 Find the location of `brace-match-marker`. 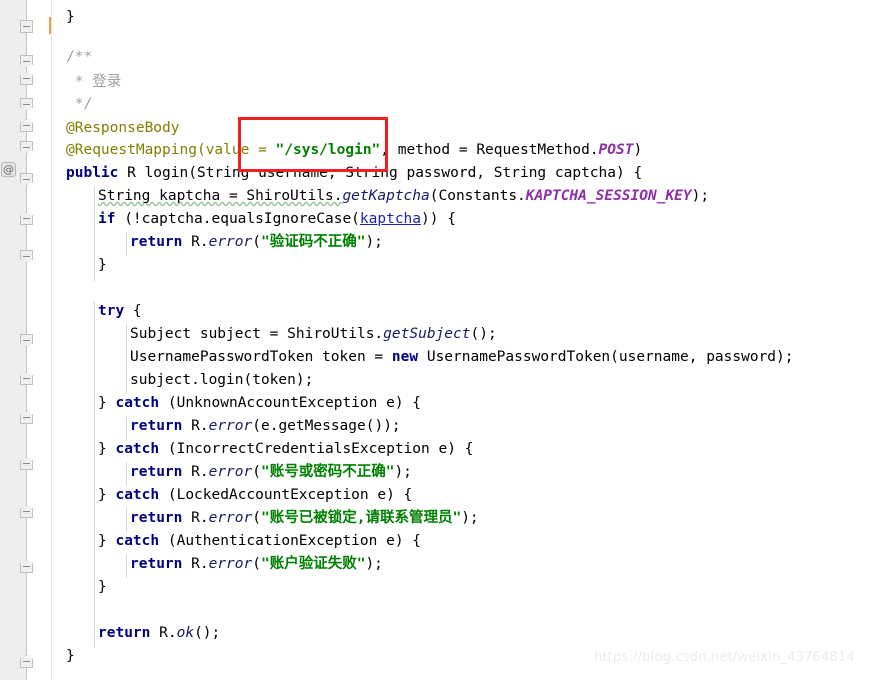

brace-match-marker is located at coordinates (50, 25).